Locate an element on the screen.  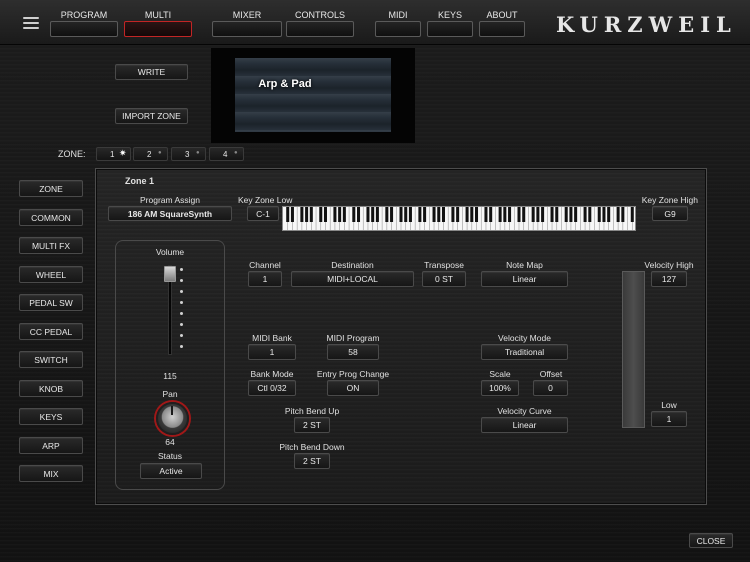
tab-mixer-label: MIXER is located at coordinates (247, 15).